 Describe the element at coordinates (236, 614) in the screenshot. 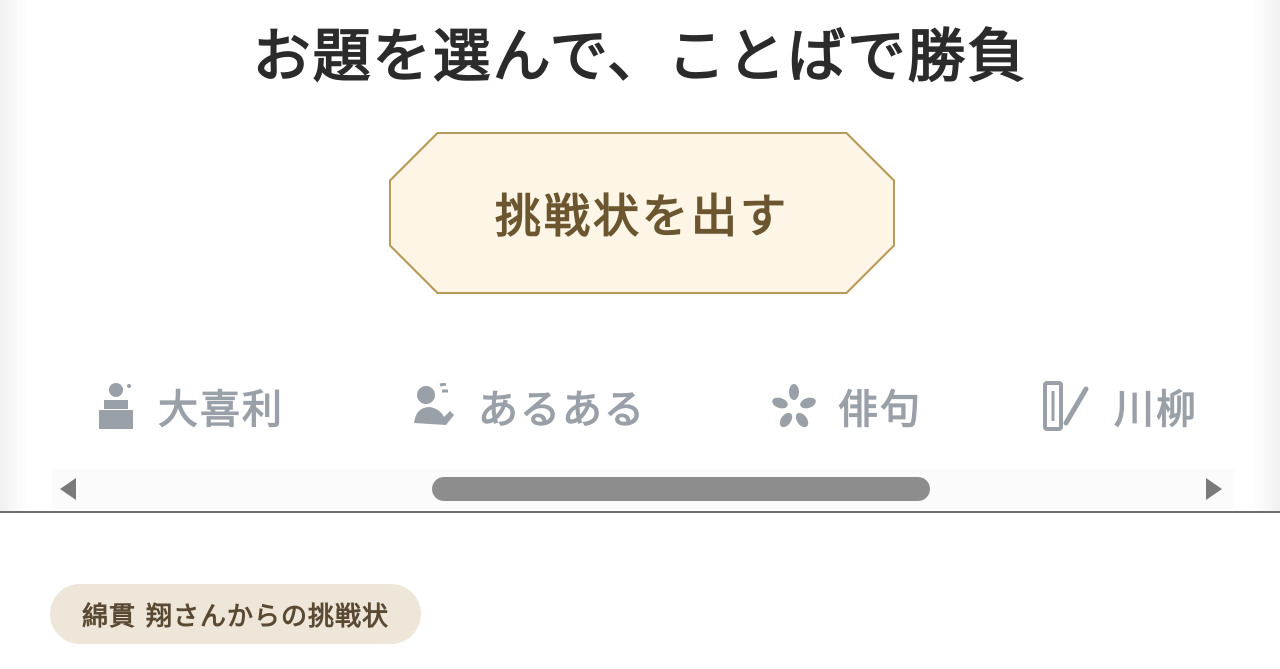

I see `challenge-from-tag: 綿貫 翔さんからの挑戦状` at that location.